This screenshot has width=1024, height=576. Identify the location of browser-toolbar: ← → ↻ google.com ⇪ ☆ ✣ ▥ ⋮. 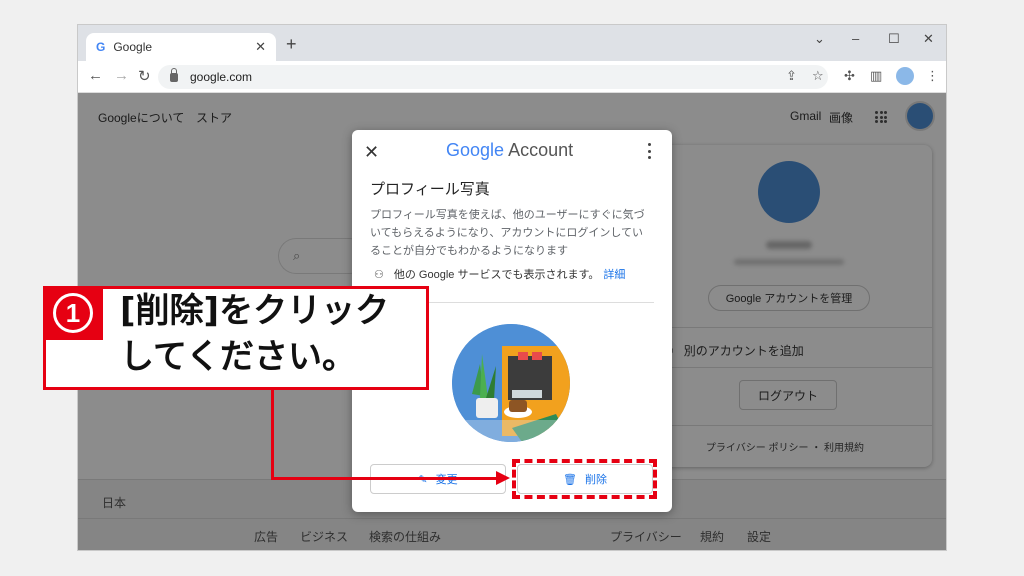
(512, 77).